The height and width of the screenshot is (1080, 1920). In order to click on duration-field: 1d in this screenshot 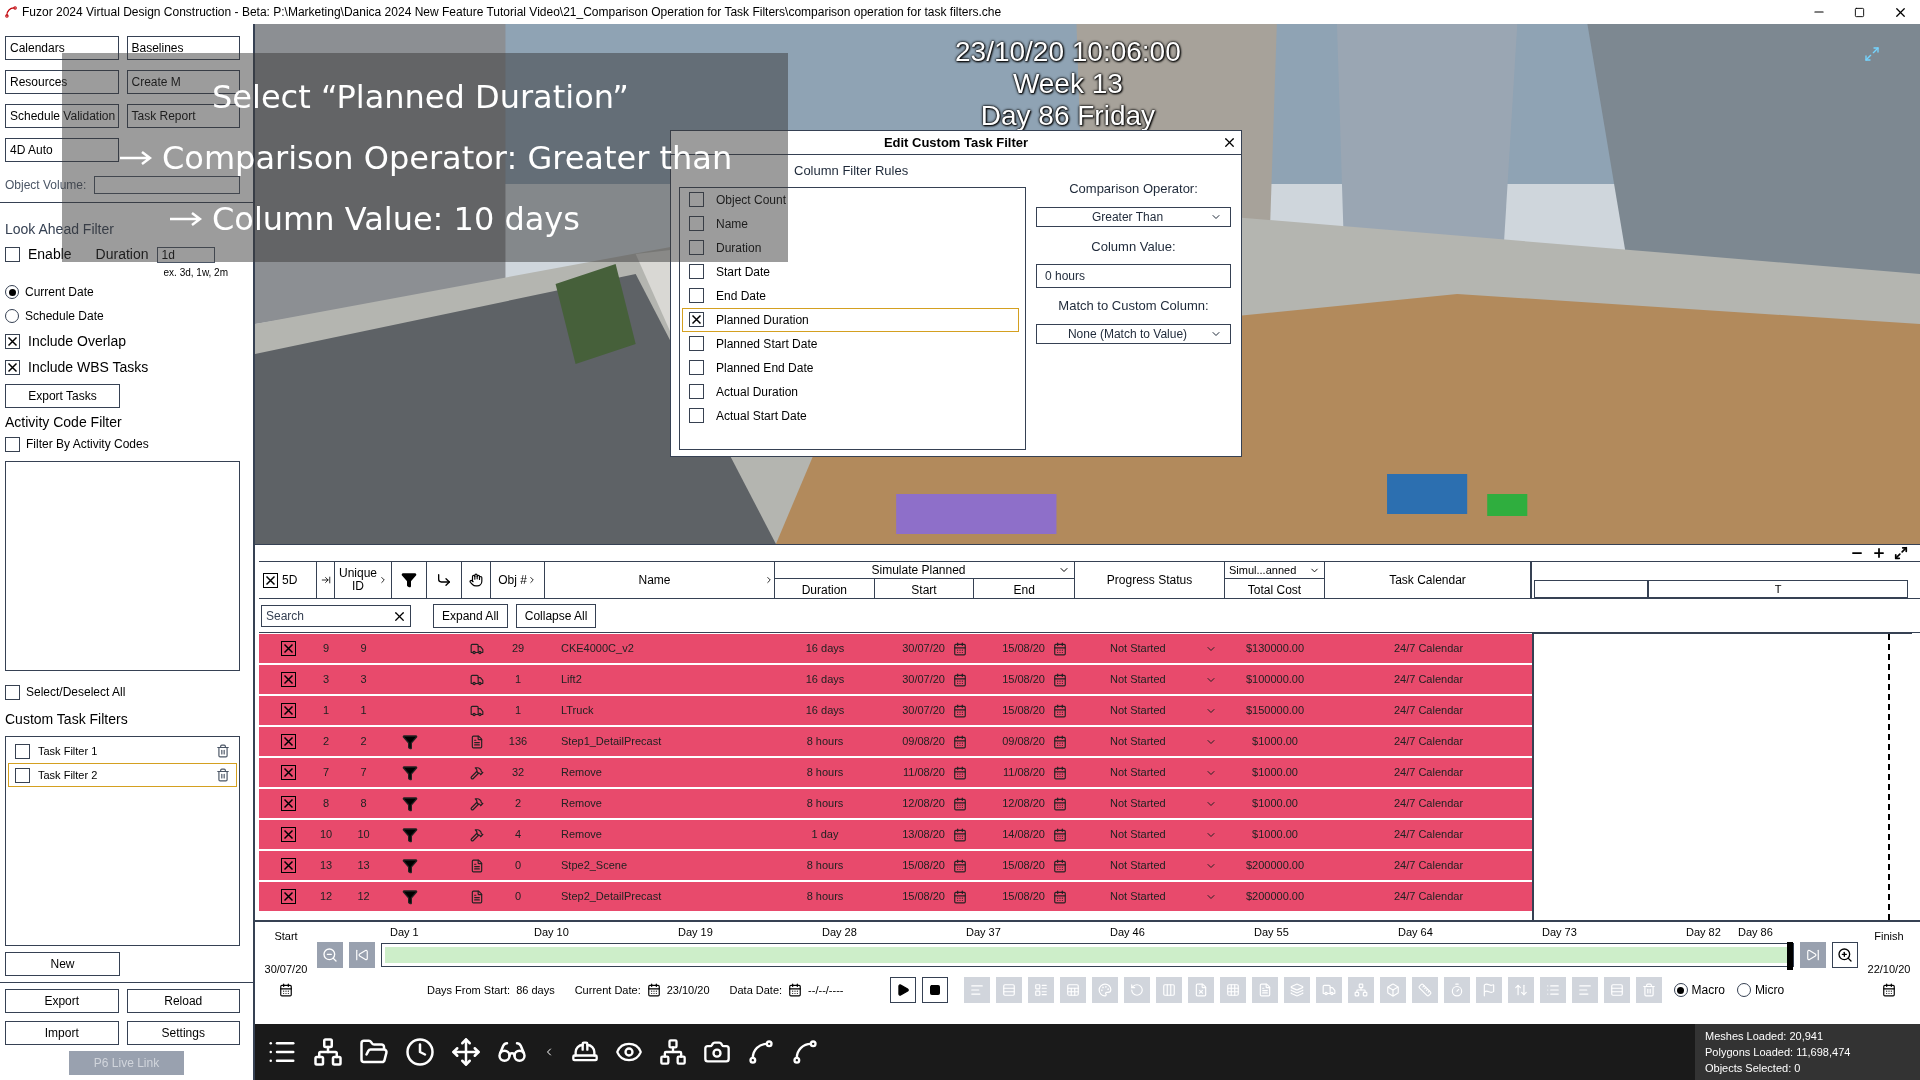, I will do `click(185, 254)`.